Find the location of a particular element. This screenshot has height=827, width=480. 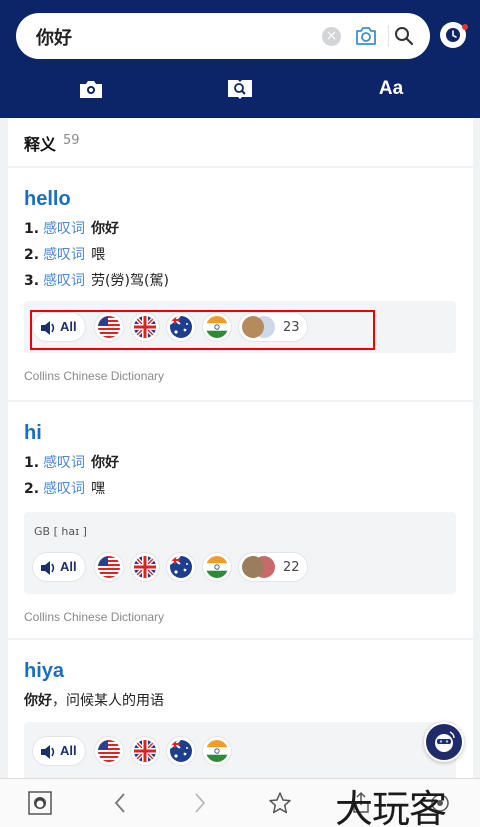

section-header: 释义 59 is located at coordinates (240, 142).